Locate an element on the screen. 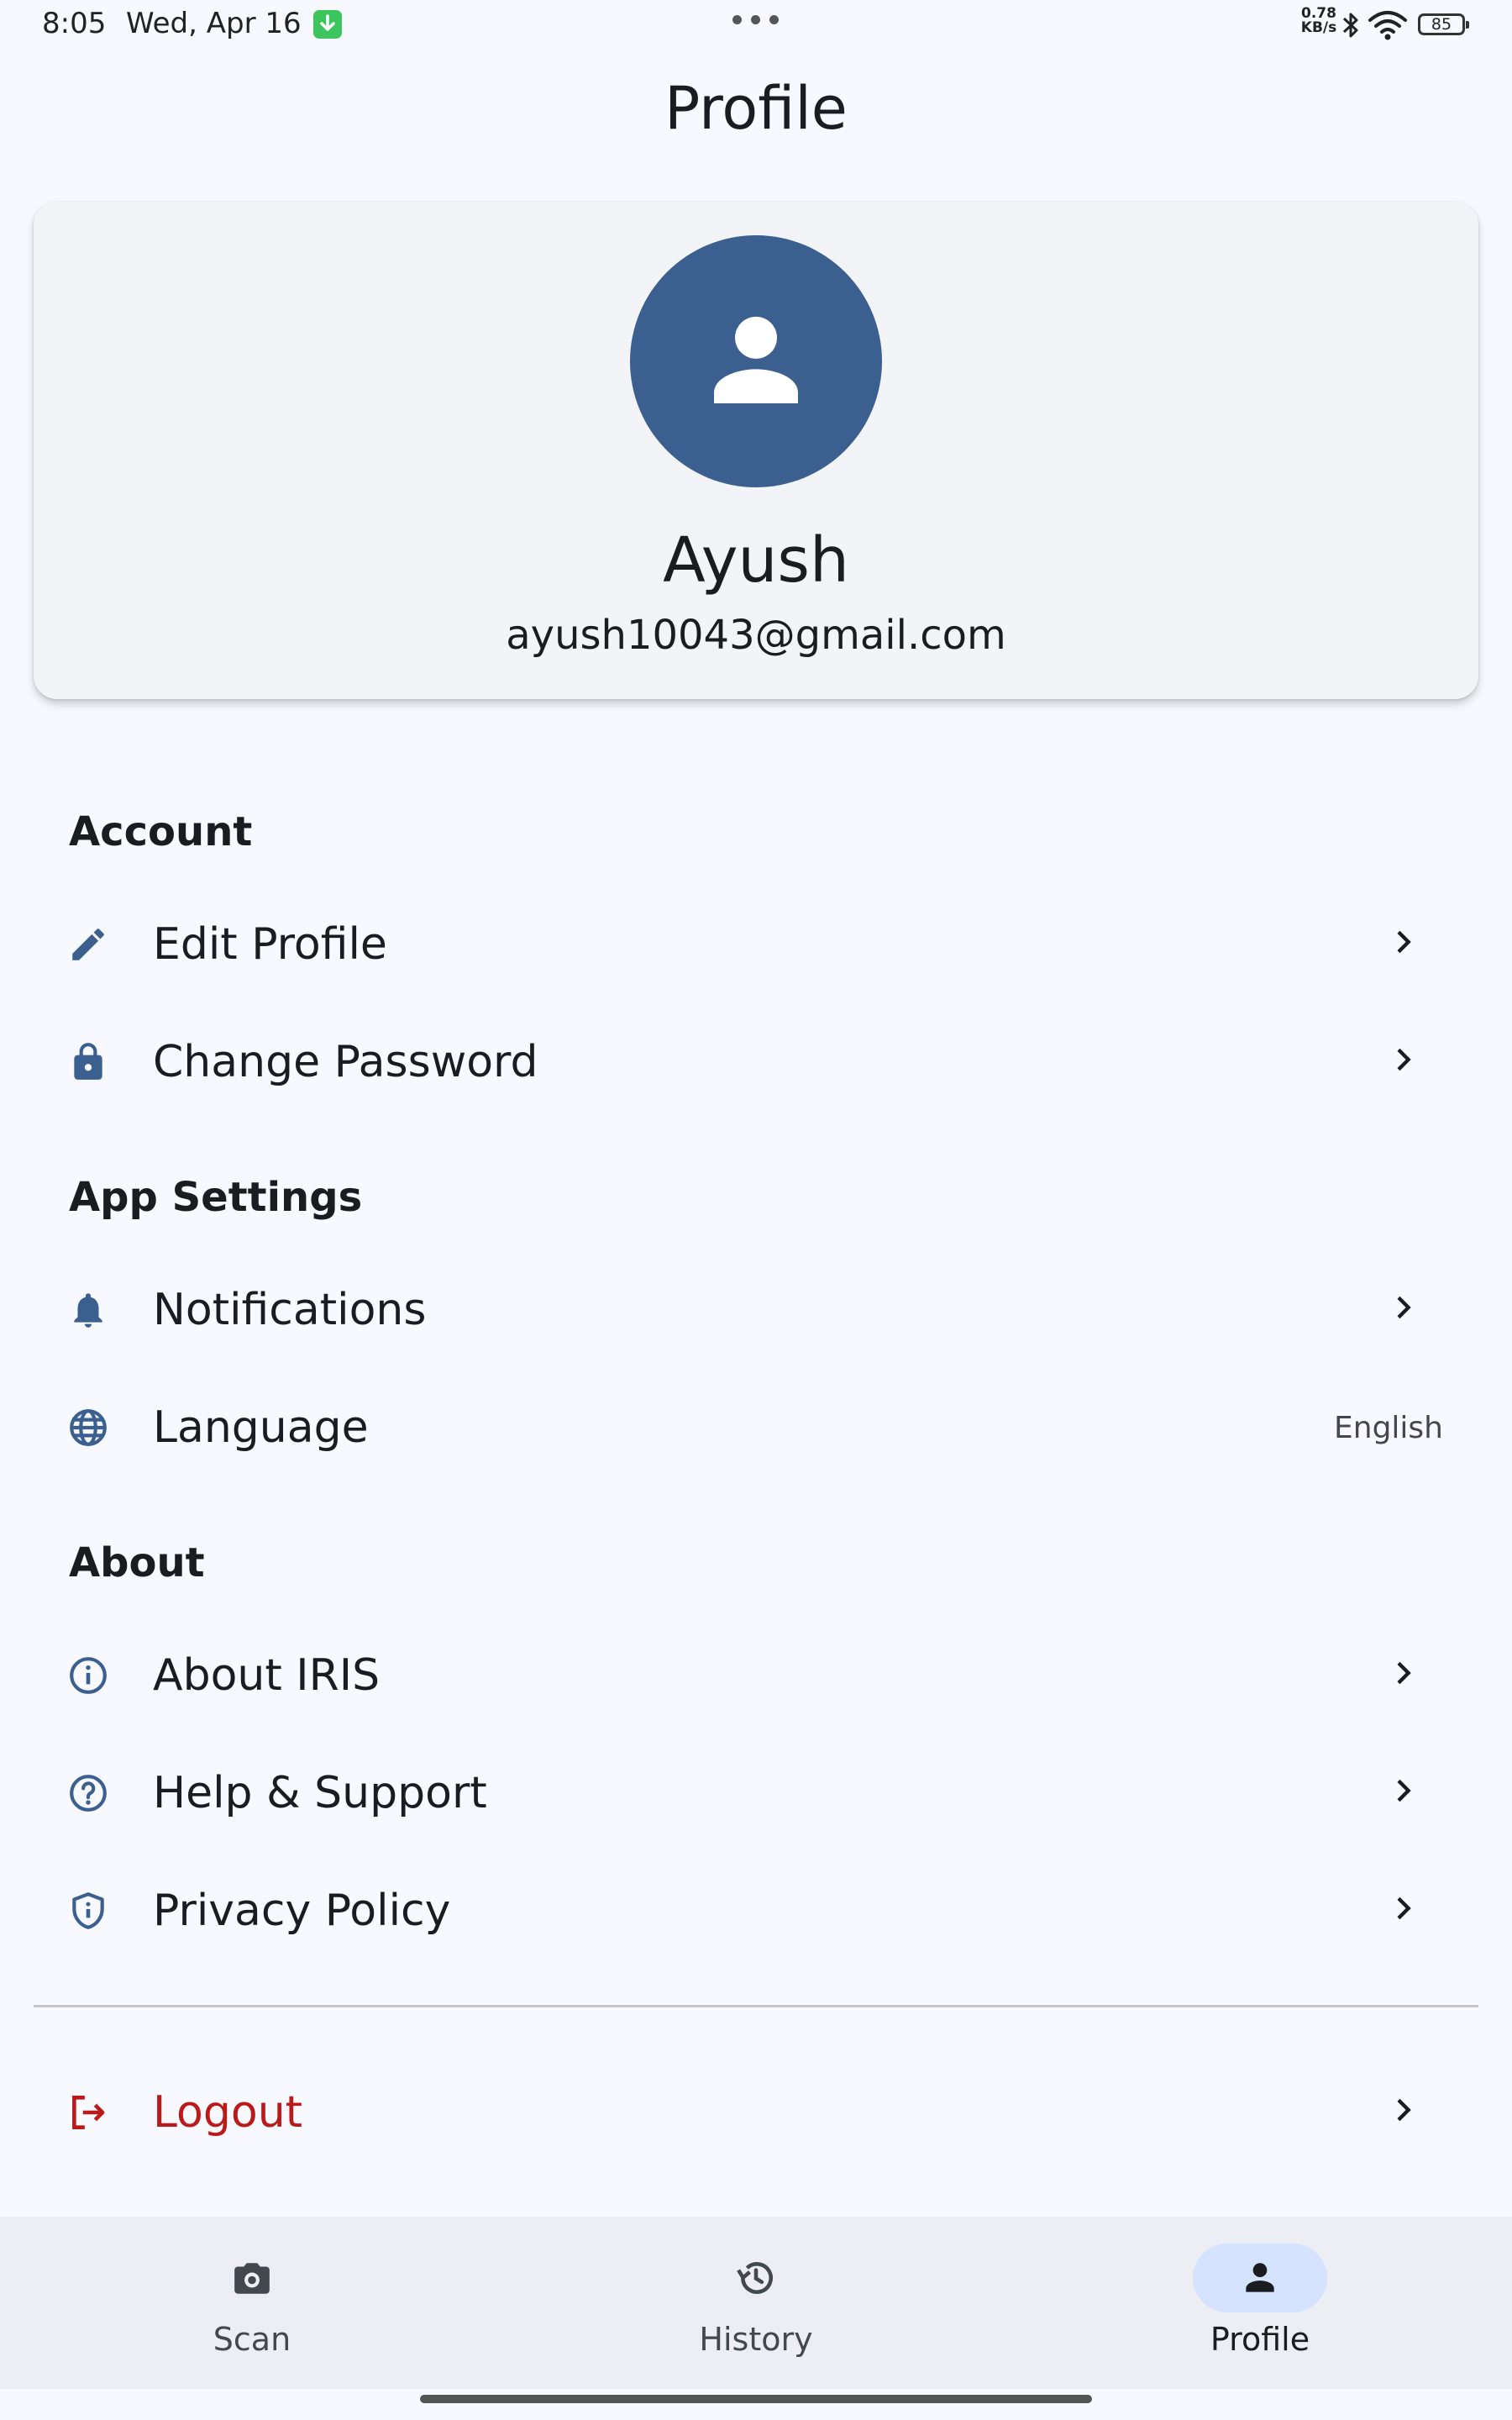  menu-item-edit-profile: Edit Profile is located at coordinates (756, 942).